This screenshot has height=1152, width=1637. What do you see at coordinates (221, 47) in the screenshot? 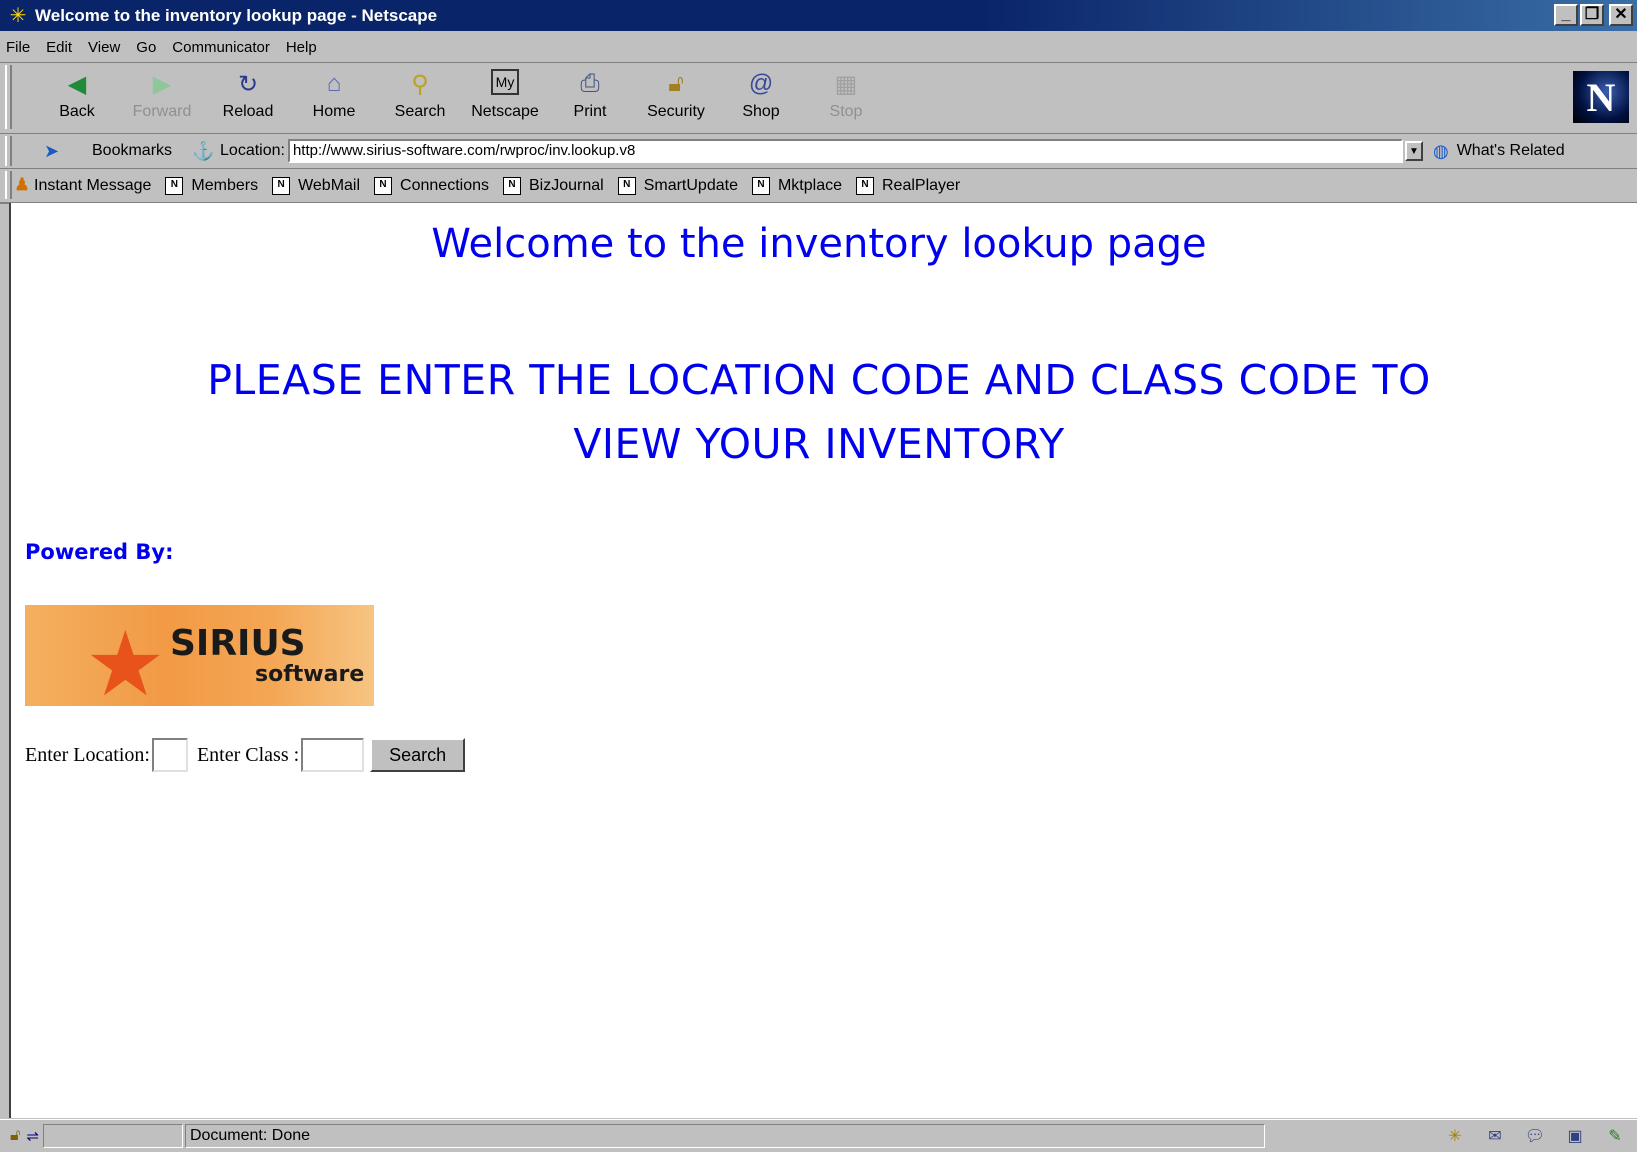
I see `menu-communicator: Communicator` at bounding box center [221, 47].